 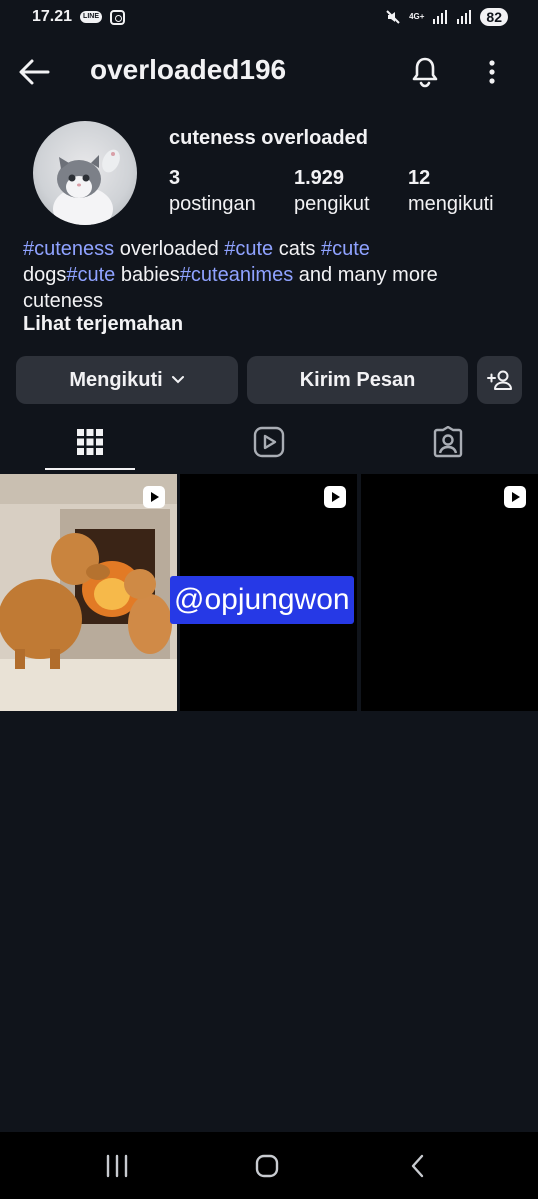 What do you see at coordinates (393, 17) in the screenshot?
I see `mute-icon` at bounding box center [393, 17].